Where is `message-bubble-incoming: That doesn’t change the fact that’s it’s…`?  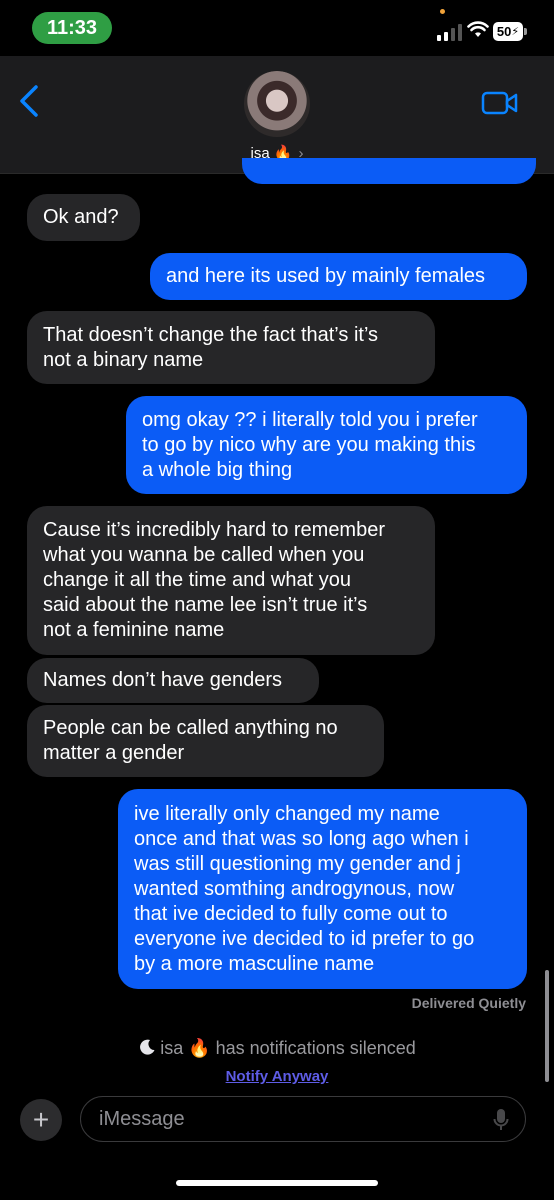
message-bubble-incoming: That doesn’t change the fact that’s it’s… is located at coordinates (231, 347).